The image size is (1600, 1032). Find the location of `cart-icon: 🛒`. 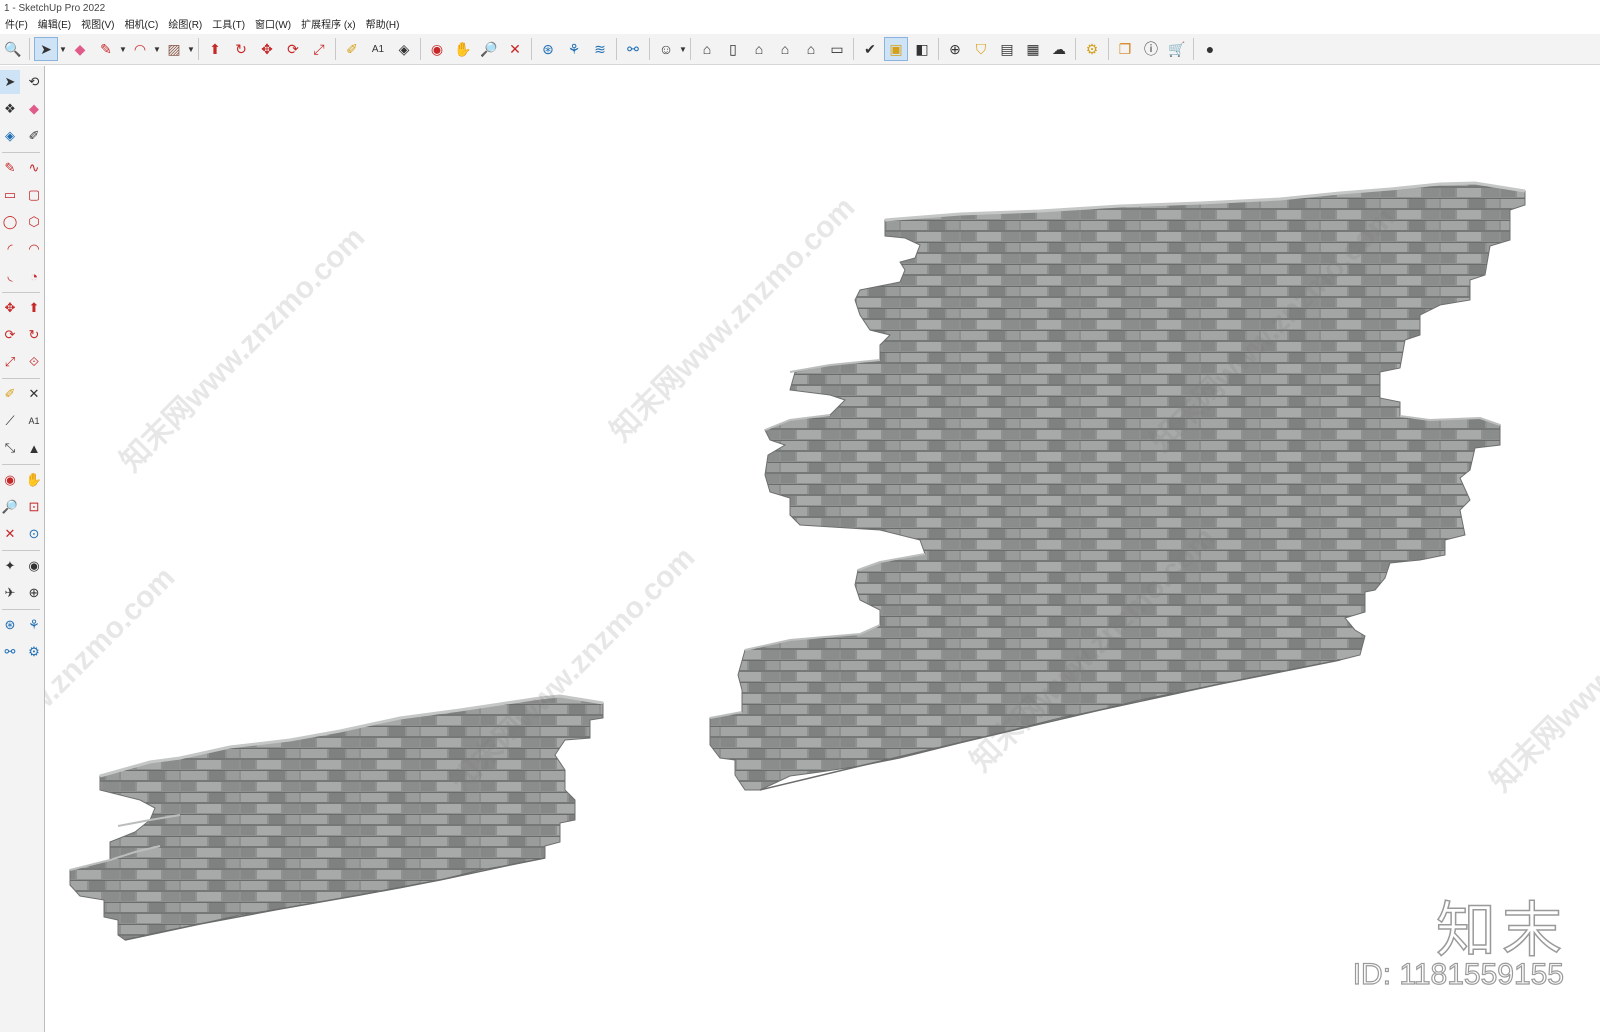

cart-icon: 🛒 is located at coordinates (1177, 49).